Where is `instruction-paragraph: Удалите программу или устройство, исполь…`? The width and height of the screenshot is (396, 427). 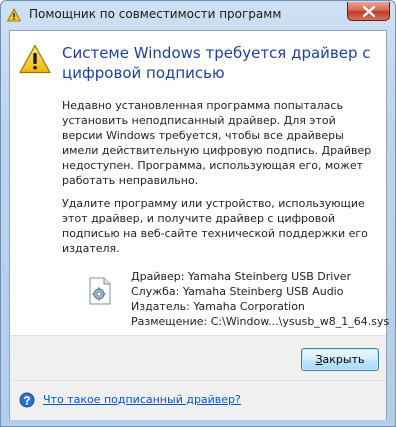
instruction-paragraph: Удалите программу или устройство, исполь… is located at coordinates (215, 226).